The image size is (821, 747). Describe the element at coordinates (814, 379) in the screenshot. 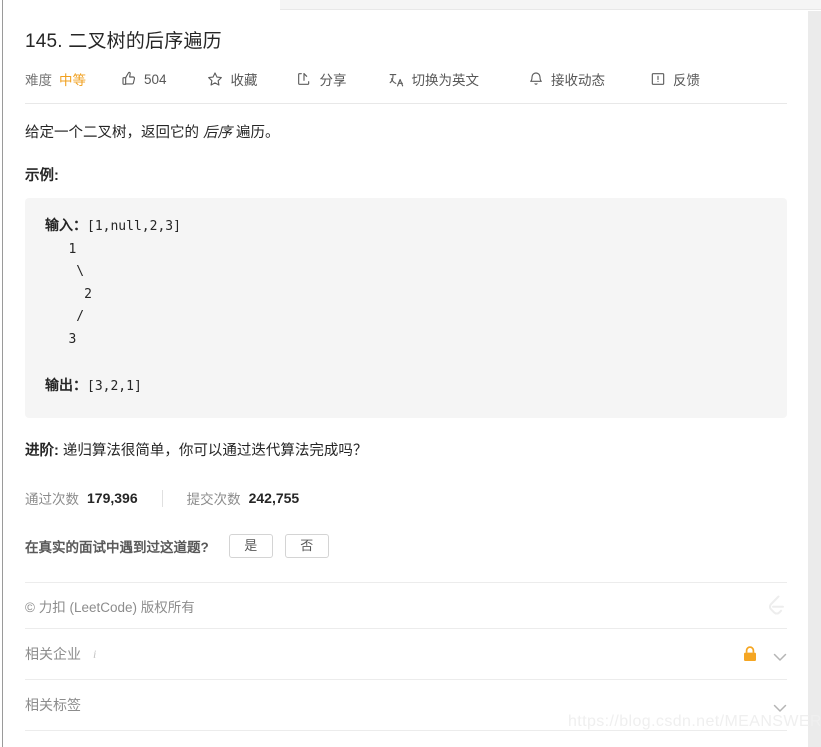

I see `page-scrollbar` at that location.